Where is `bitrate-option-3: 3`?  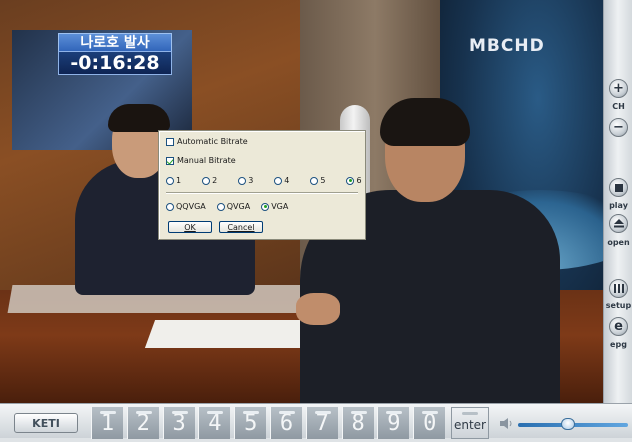
bitrate-option-3: 3 is located at coordinates (245, 180).